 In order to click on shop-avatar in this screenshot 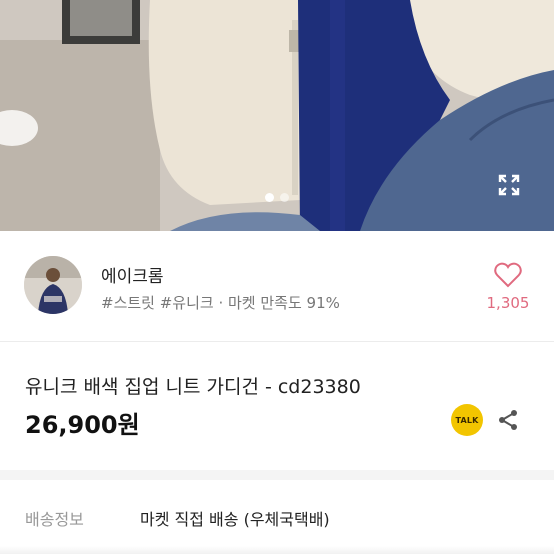, I will do `click(53, 285)`.